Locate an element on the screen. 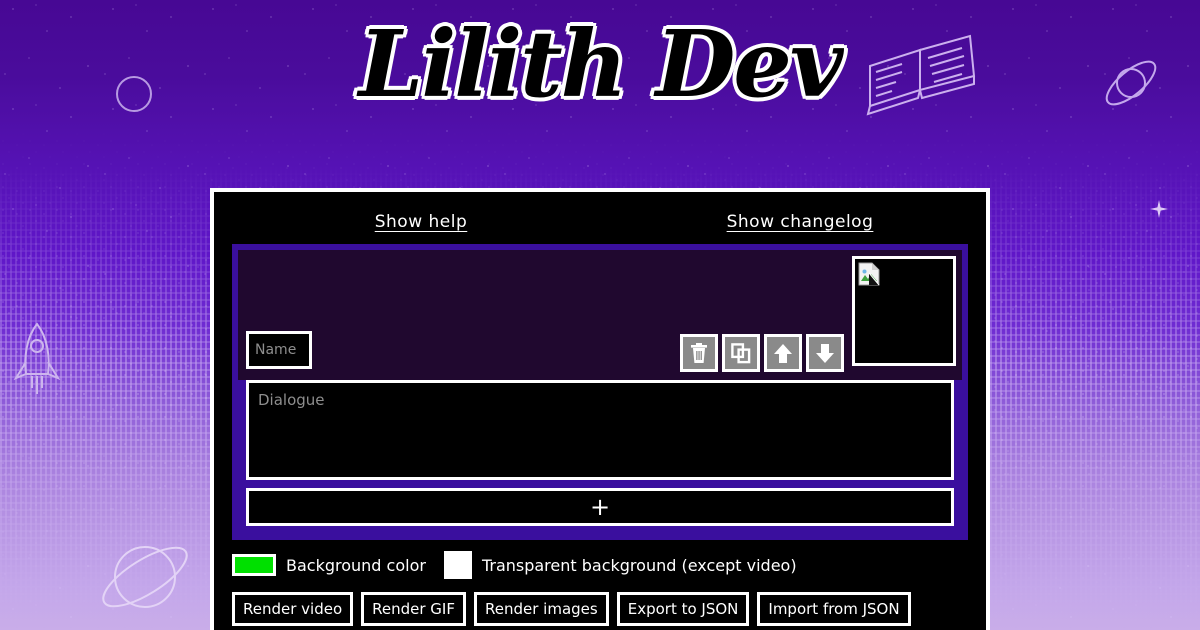 The image size is (1200, 630). duplicate-button is located at coordinates (741, 353).